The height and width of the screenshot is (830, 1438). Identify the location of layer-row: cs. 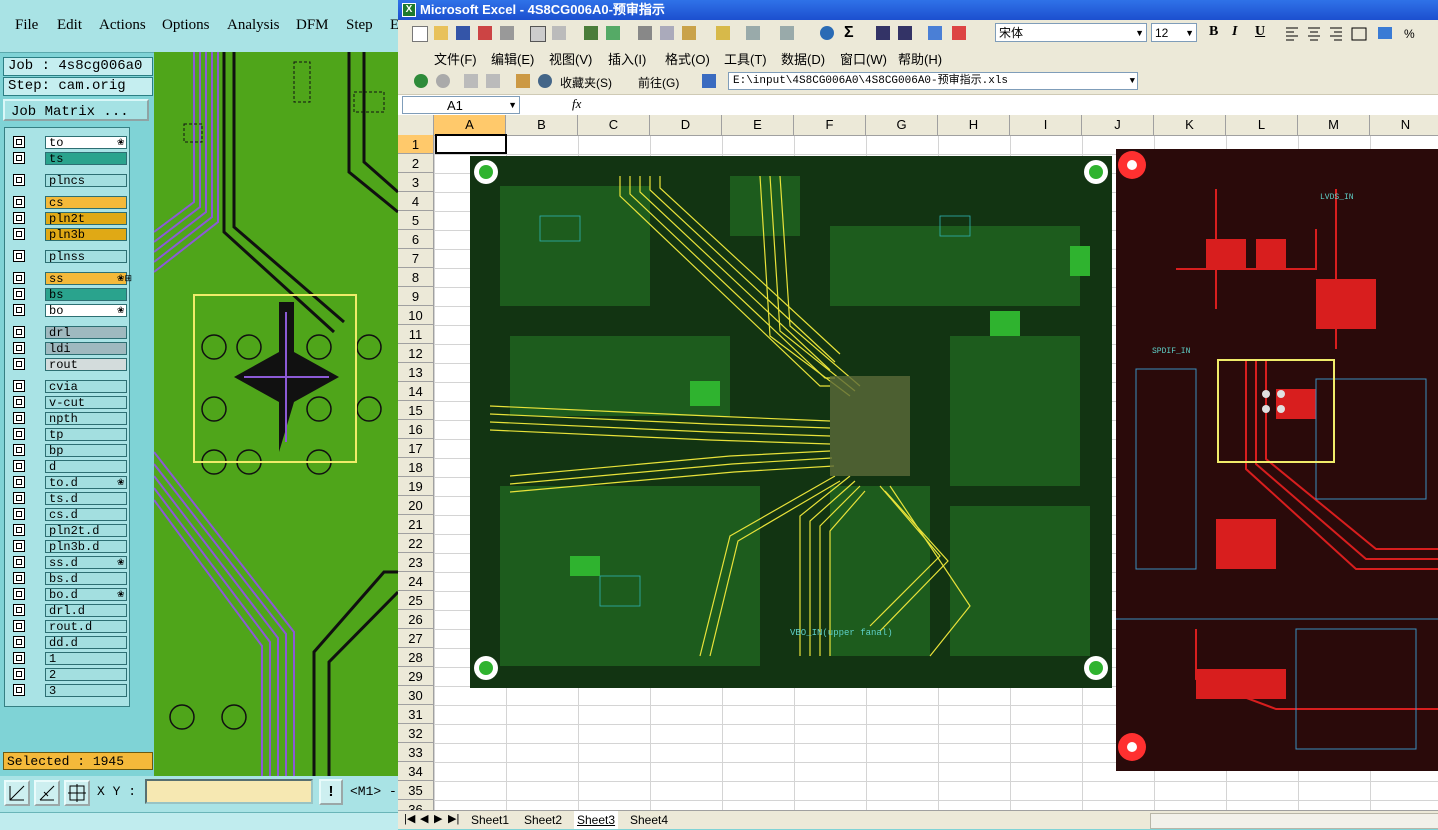
(68, 203).